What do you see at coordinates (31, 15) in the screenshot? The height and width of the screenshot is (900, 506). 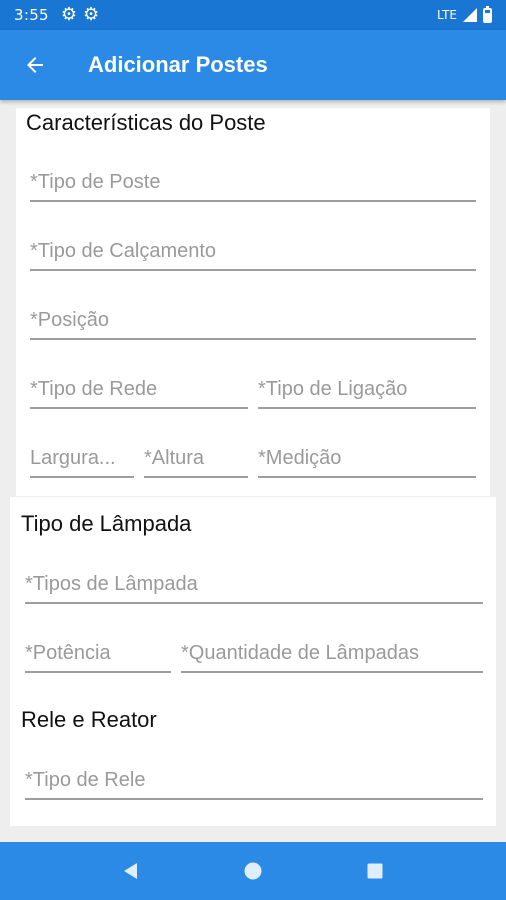 I see `status-time: 3:55` at bounding box center [31, 15].